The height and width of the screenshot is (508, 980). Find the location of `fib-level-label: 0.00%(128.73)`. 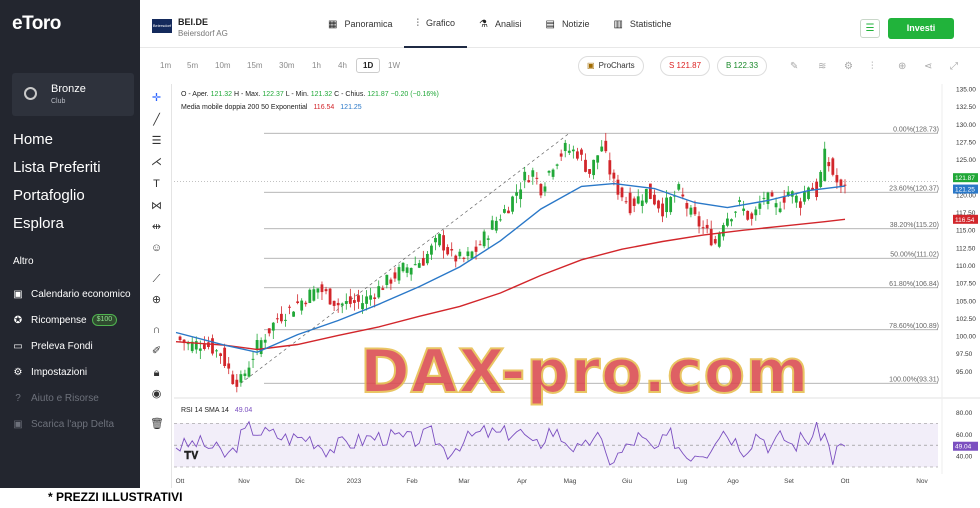

fib-level-label: 0.00%(128.73) is located at coordinates (916, 129).